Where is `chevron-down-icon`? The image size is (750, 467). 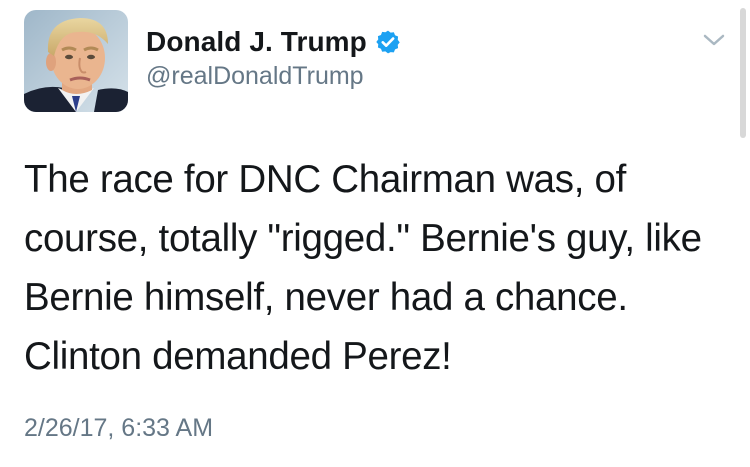
chevron-down-icon is located at coordinates (714, 40).